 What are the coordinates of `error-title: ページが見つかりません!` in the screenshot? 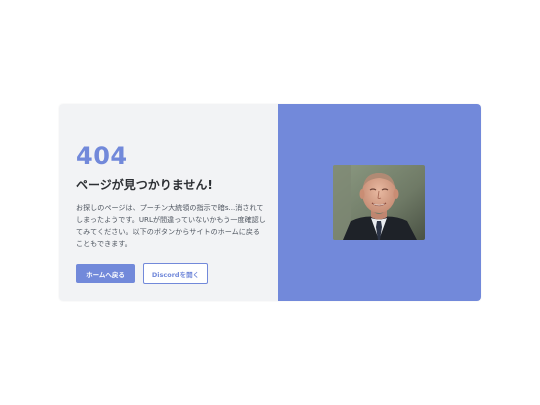 It's located at (144, 185).